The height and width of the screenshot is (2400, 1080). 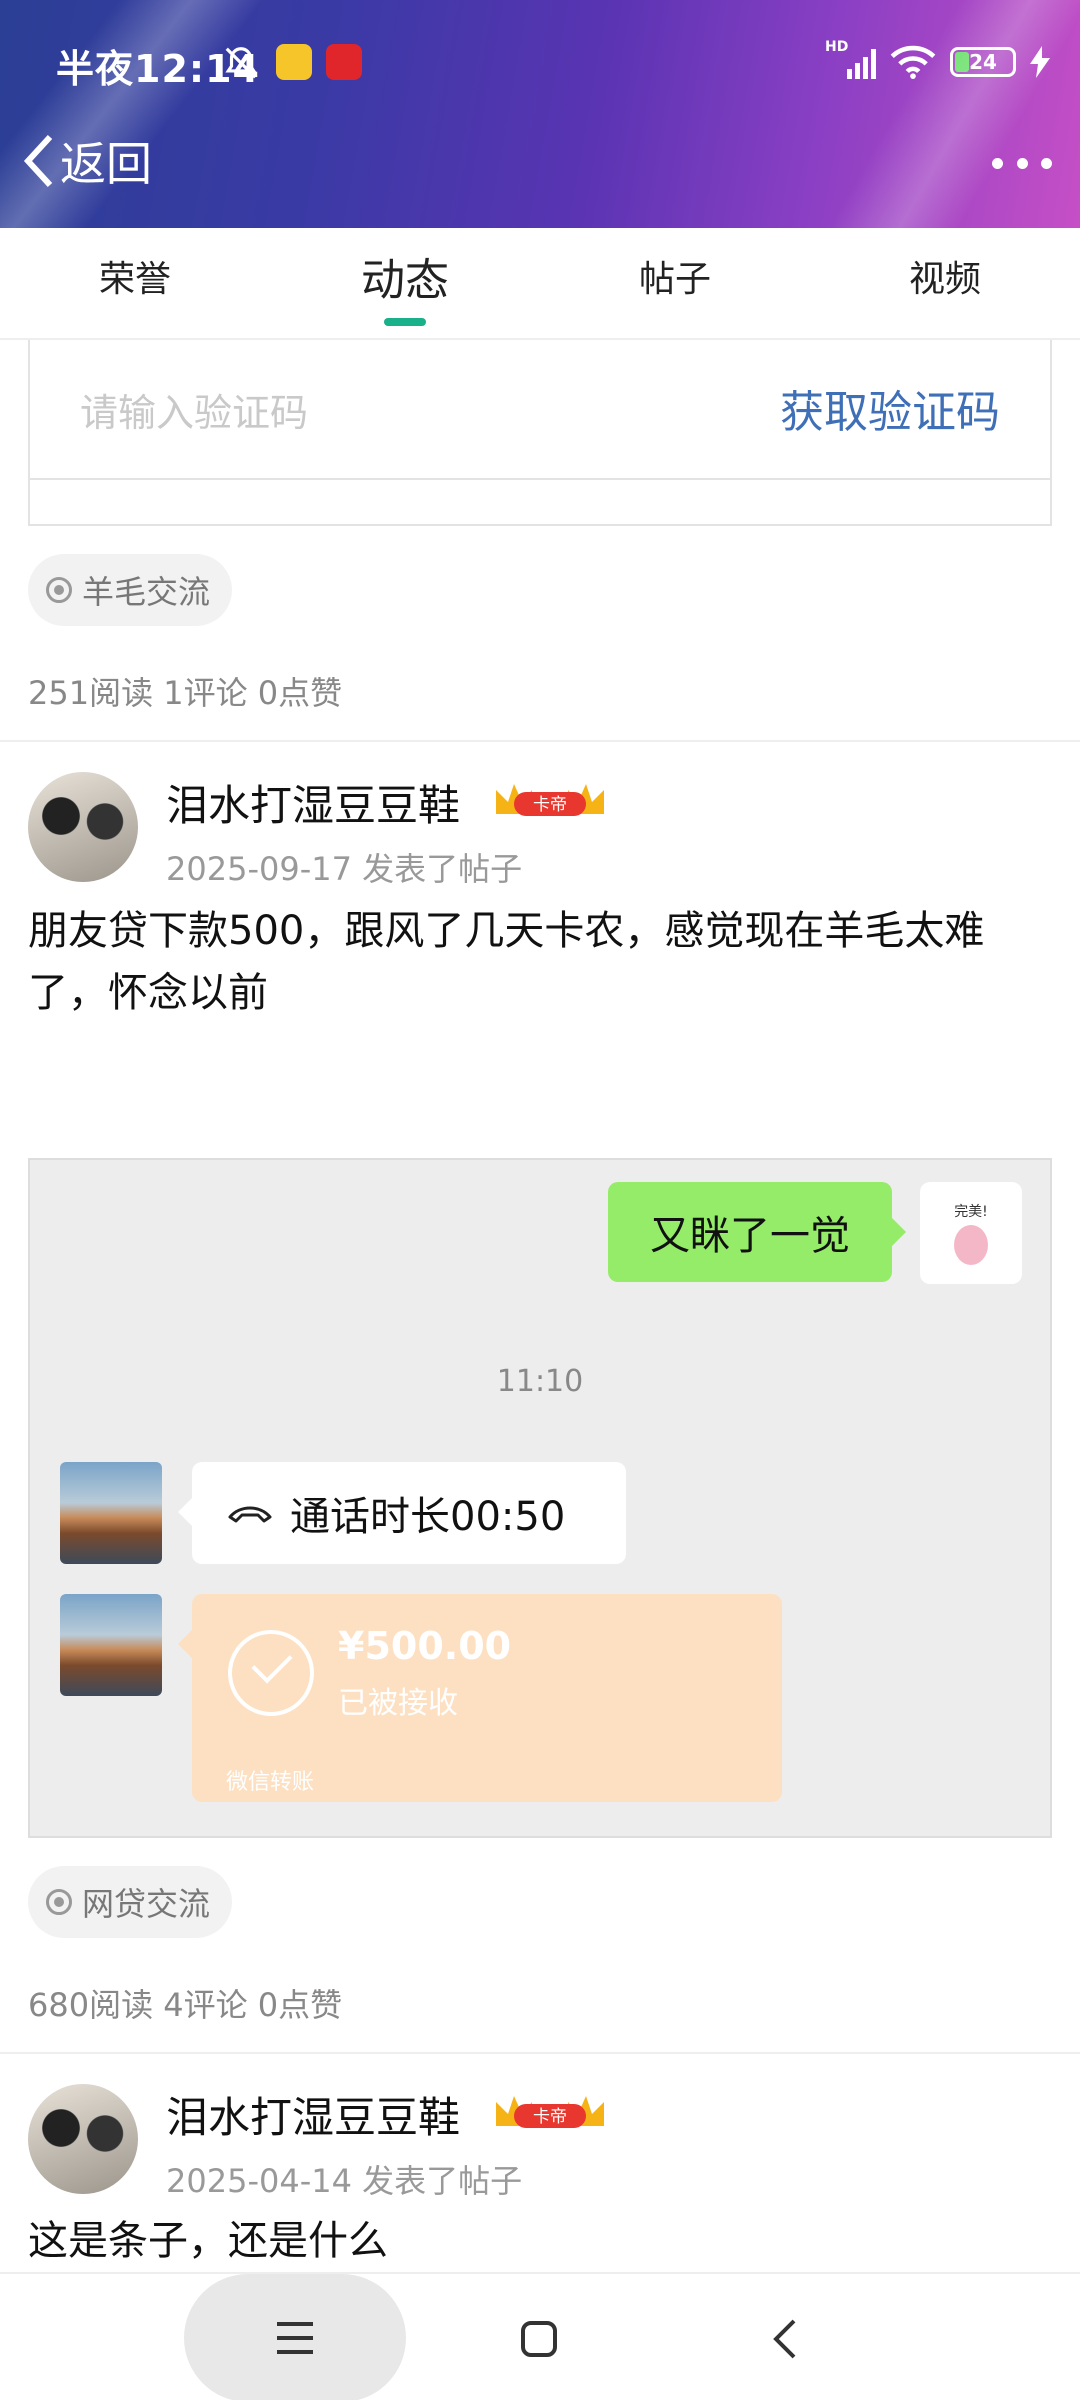 What do you see at coordinates (241, 63) in the screenshot?
I see `bell-off-icon` at bounding box center [241, 63].